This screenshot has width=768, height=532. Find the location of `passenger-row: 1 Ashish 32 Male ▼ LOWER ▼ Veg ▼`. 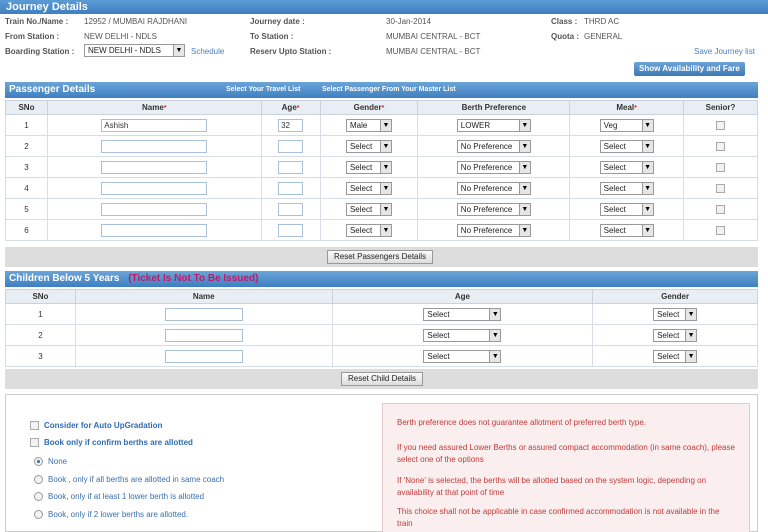

passenger-row: 1 Ashish 32 Male ▼ LOWER ▼ Veg ▼ is located at coordinates (381, 125).